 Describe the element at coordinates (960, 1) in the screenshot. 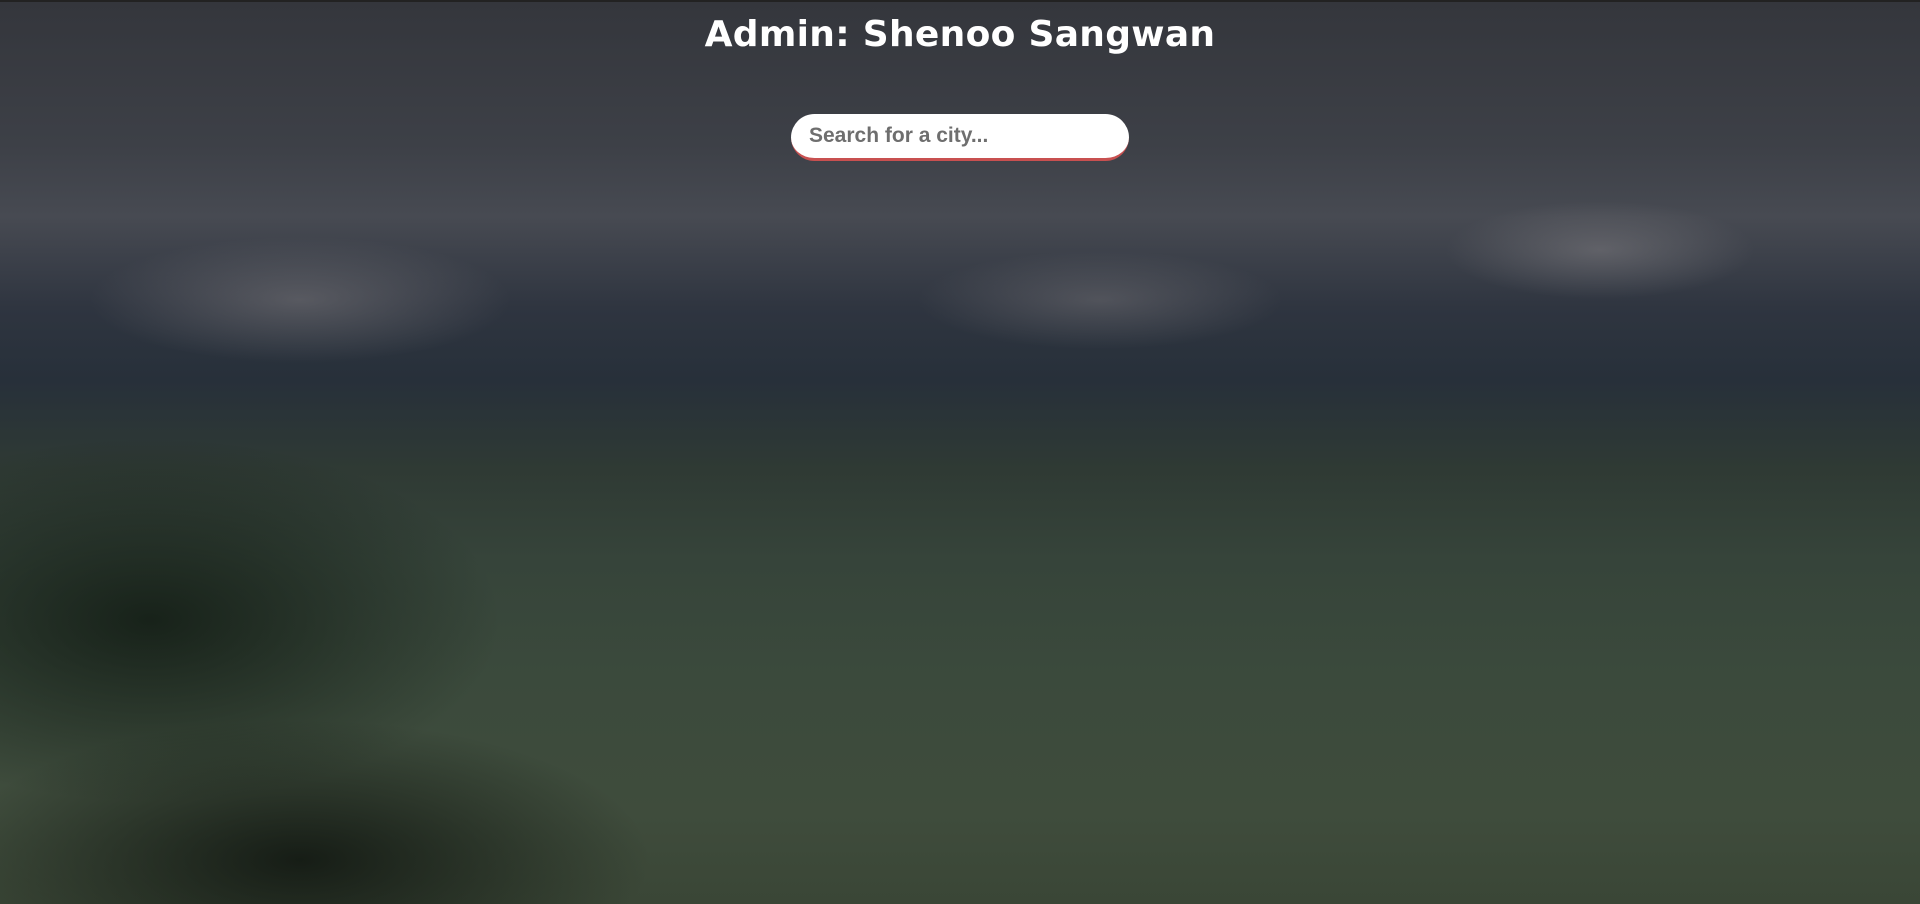

I see `top-border` at that location.